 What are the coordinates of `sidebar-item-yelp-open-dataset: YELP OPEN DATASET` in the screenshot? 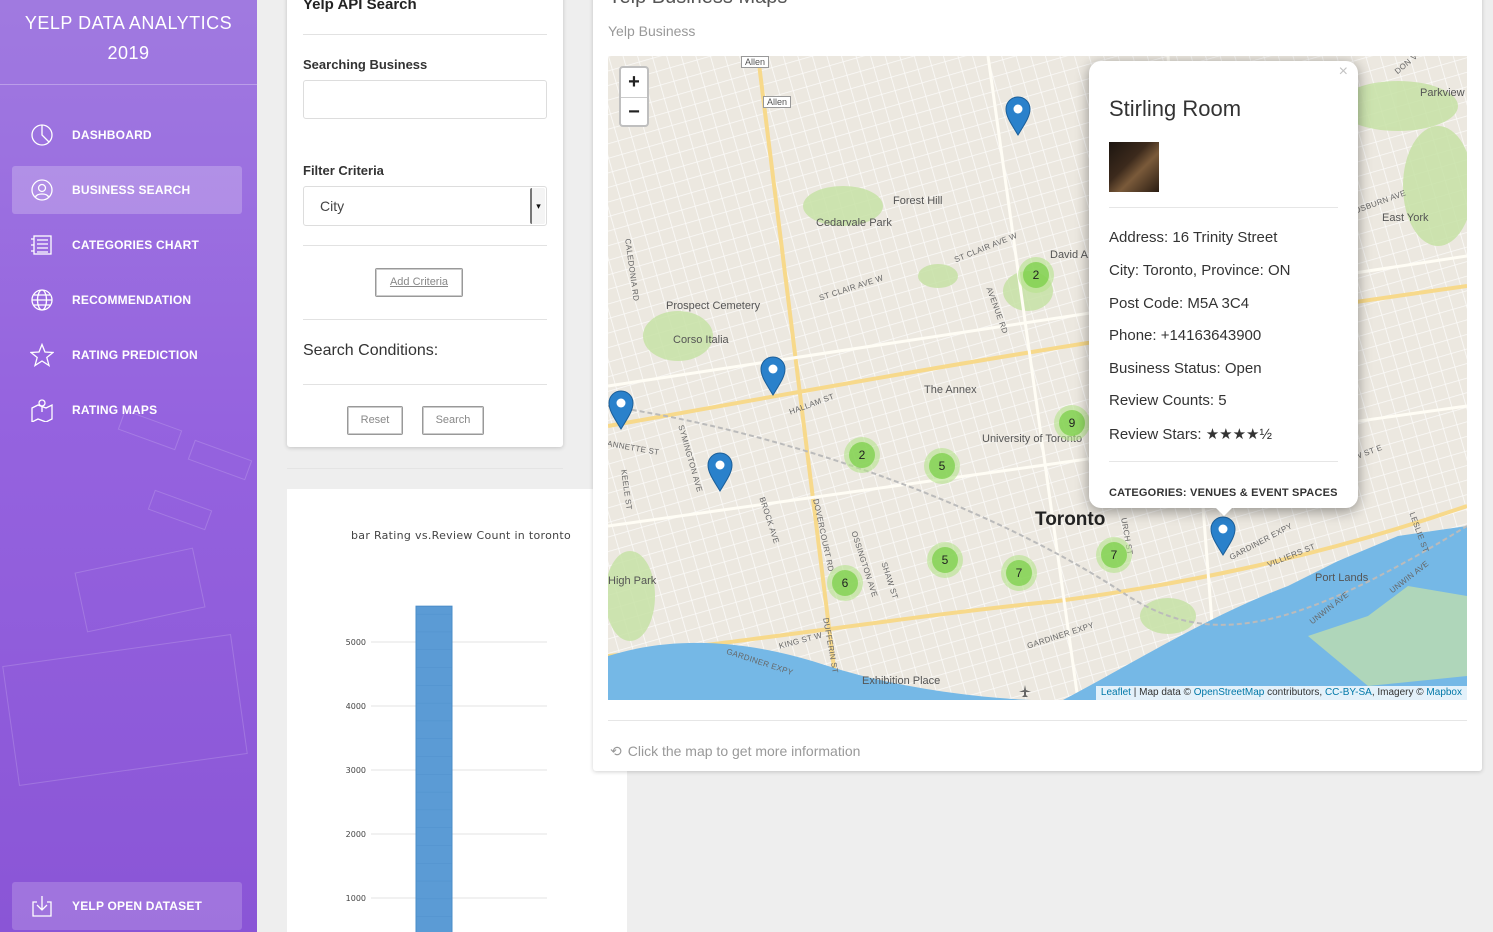 It's located at (127, 906).